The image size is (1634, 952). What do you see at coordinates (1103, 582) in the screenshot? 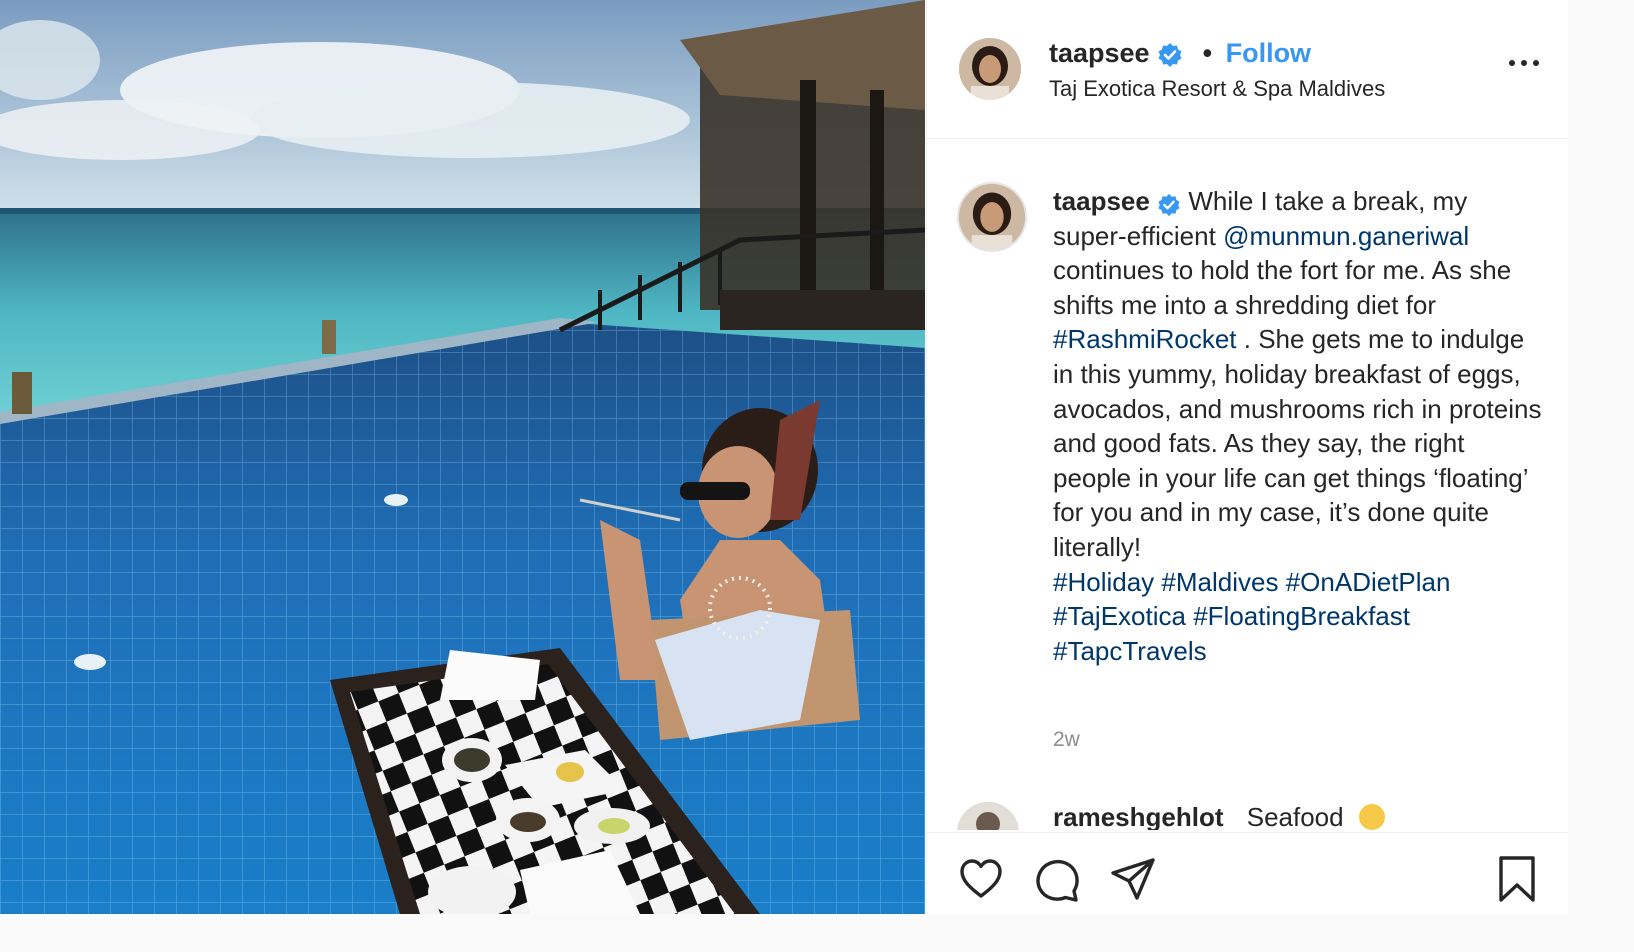
I see `hashtag-link: #Holiday` at bounding box center [1103, 582].